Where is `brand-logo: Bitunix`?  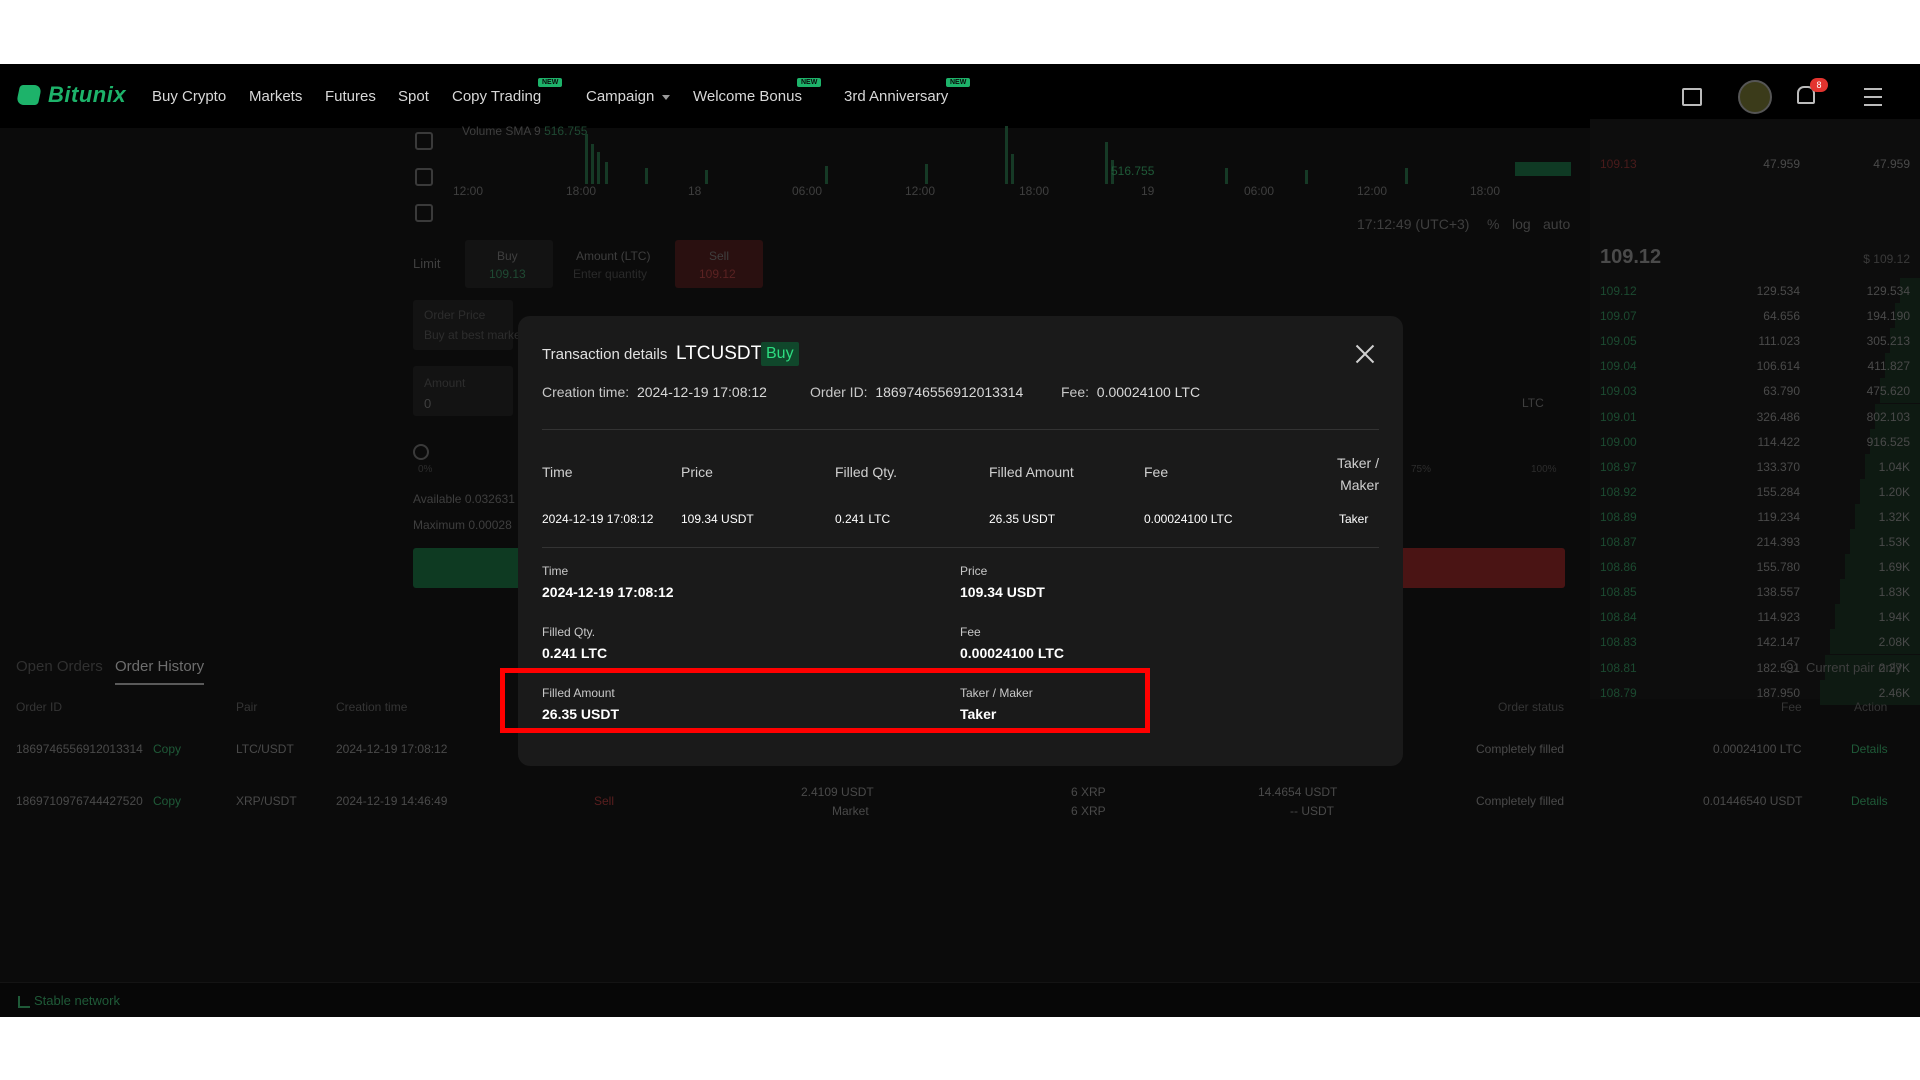 brand-logo: Bitunix is located at coordinates (70, 95).